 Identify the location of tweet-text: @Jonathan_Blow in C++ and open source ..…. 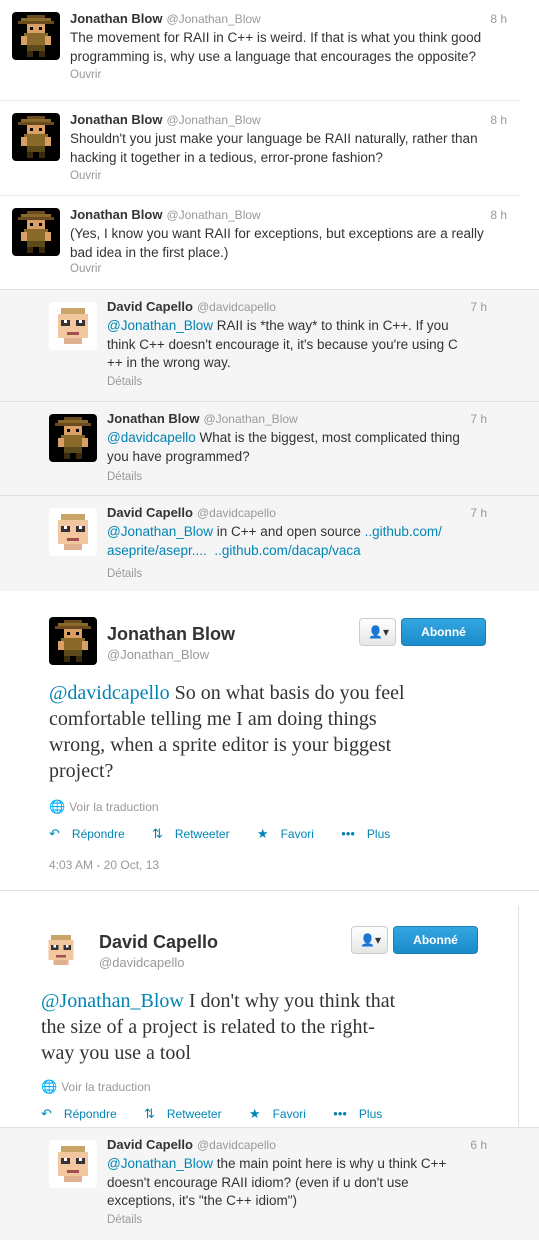
(294, 541).